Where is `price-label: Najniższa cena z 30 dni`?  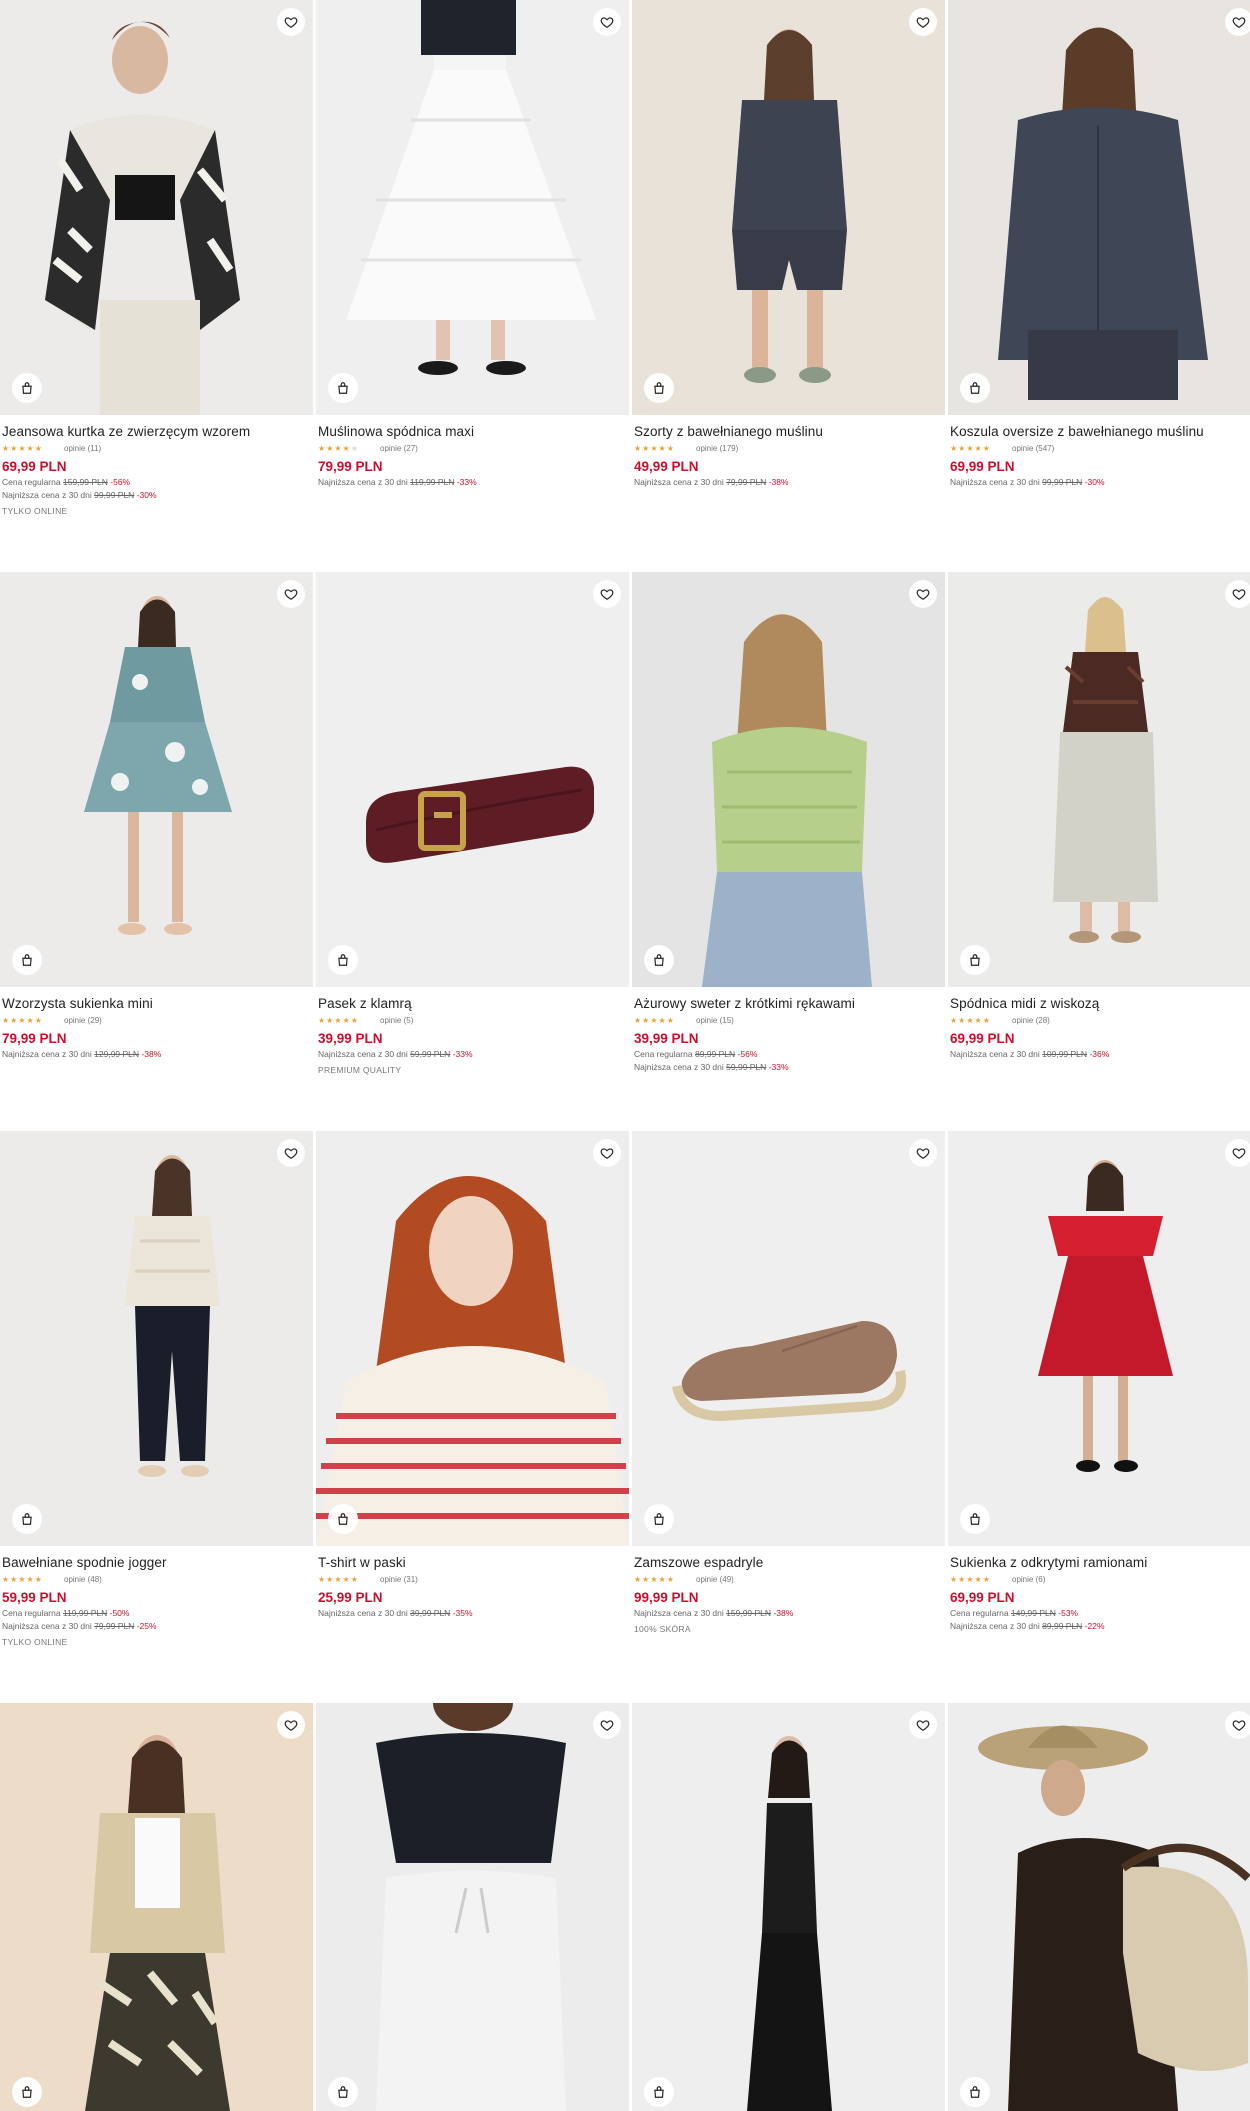
price-label: Najniższa cena z 30 dni is located at coordinates (679, 1613).